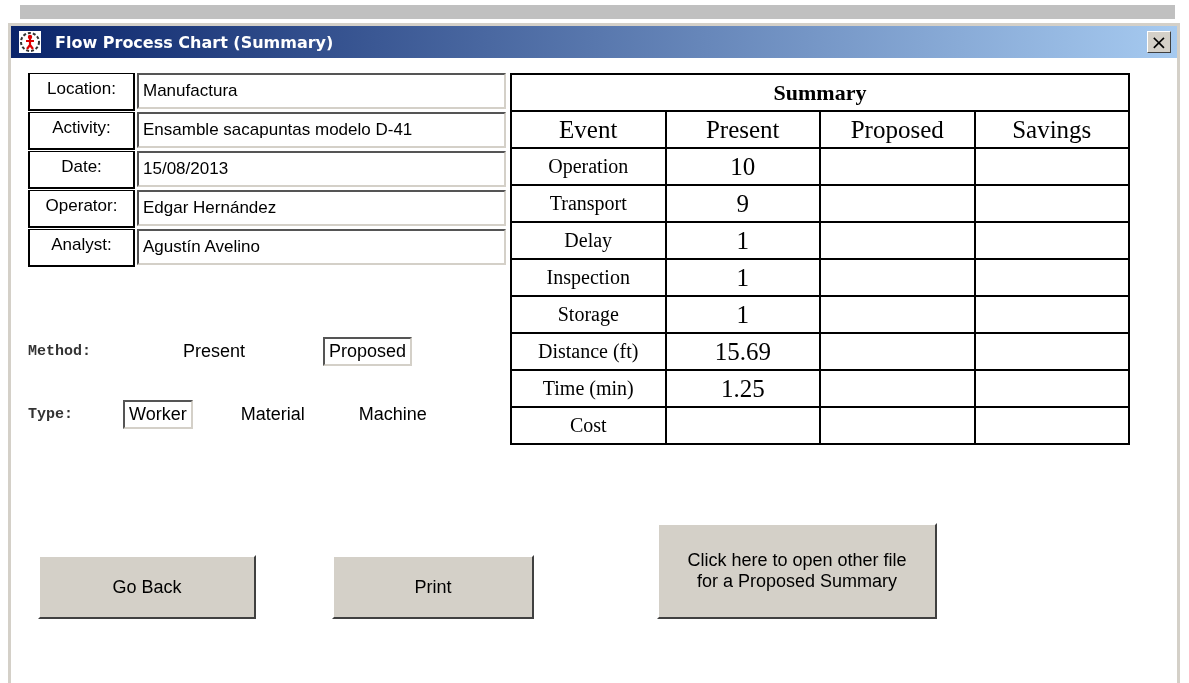 The width and height of the screenshot is (1189, 683). Describe the element at coordinates (588, 351) in the screenshot. I see `table-cell: Distance (ft)` at that location.